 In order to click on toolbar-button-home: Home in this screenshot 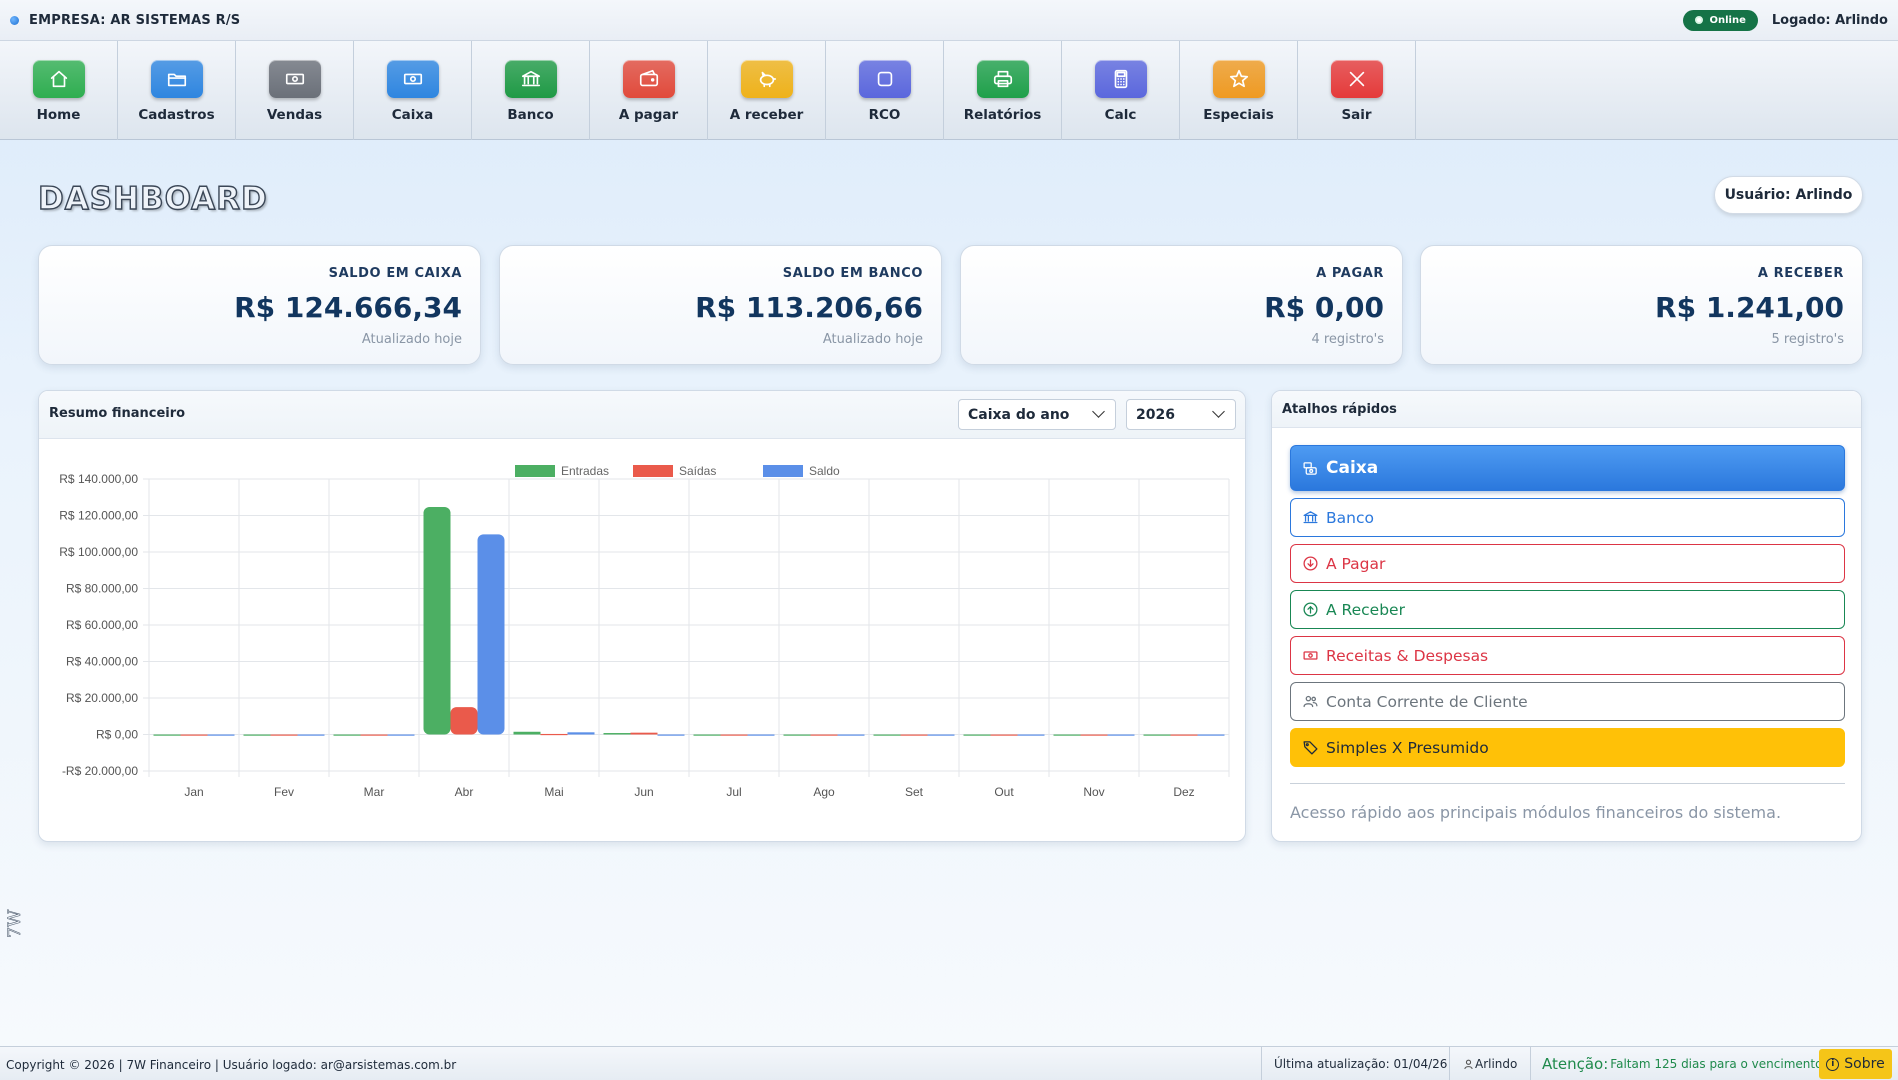, I will do `click(59, 90)`.